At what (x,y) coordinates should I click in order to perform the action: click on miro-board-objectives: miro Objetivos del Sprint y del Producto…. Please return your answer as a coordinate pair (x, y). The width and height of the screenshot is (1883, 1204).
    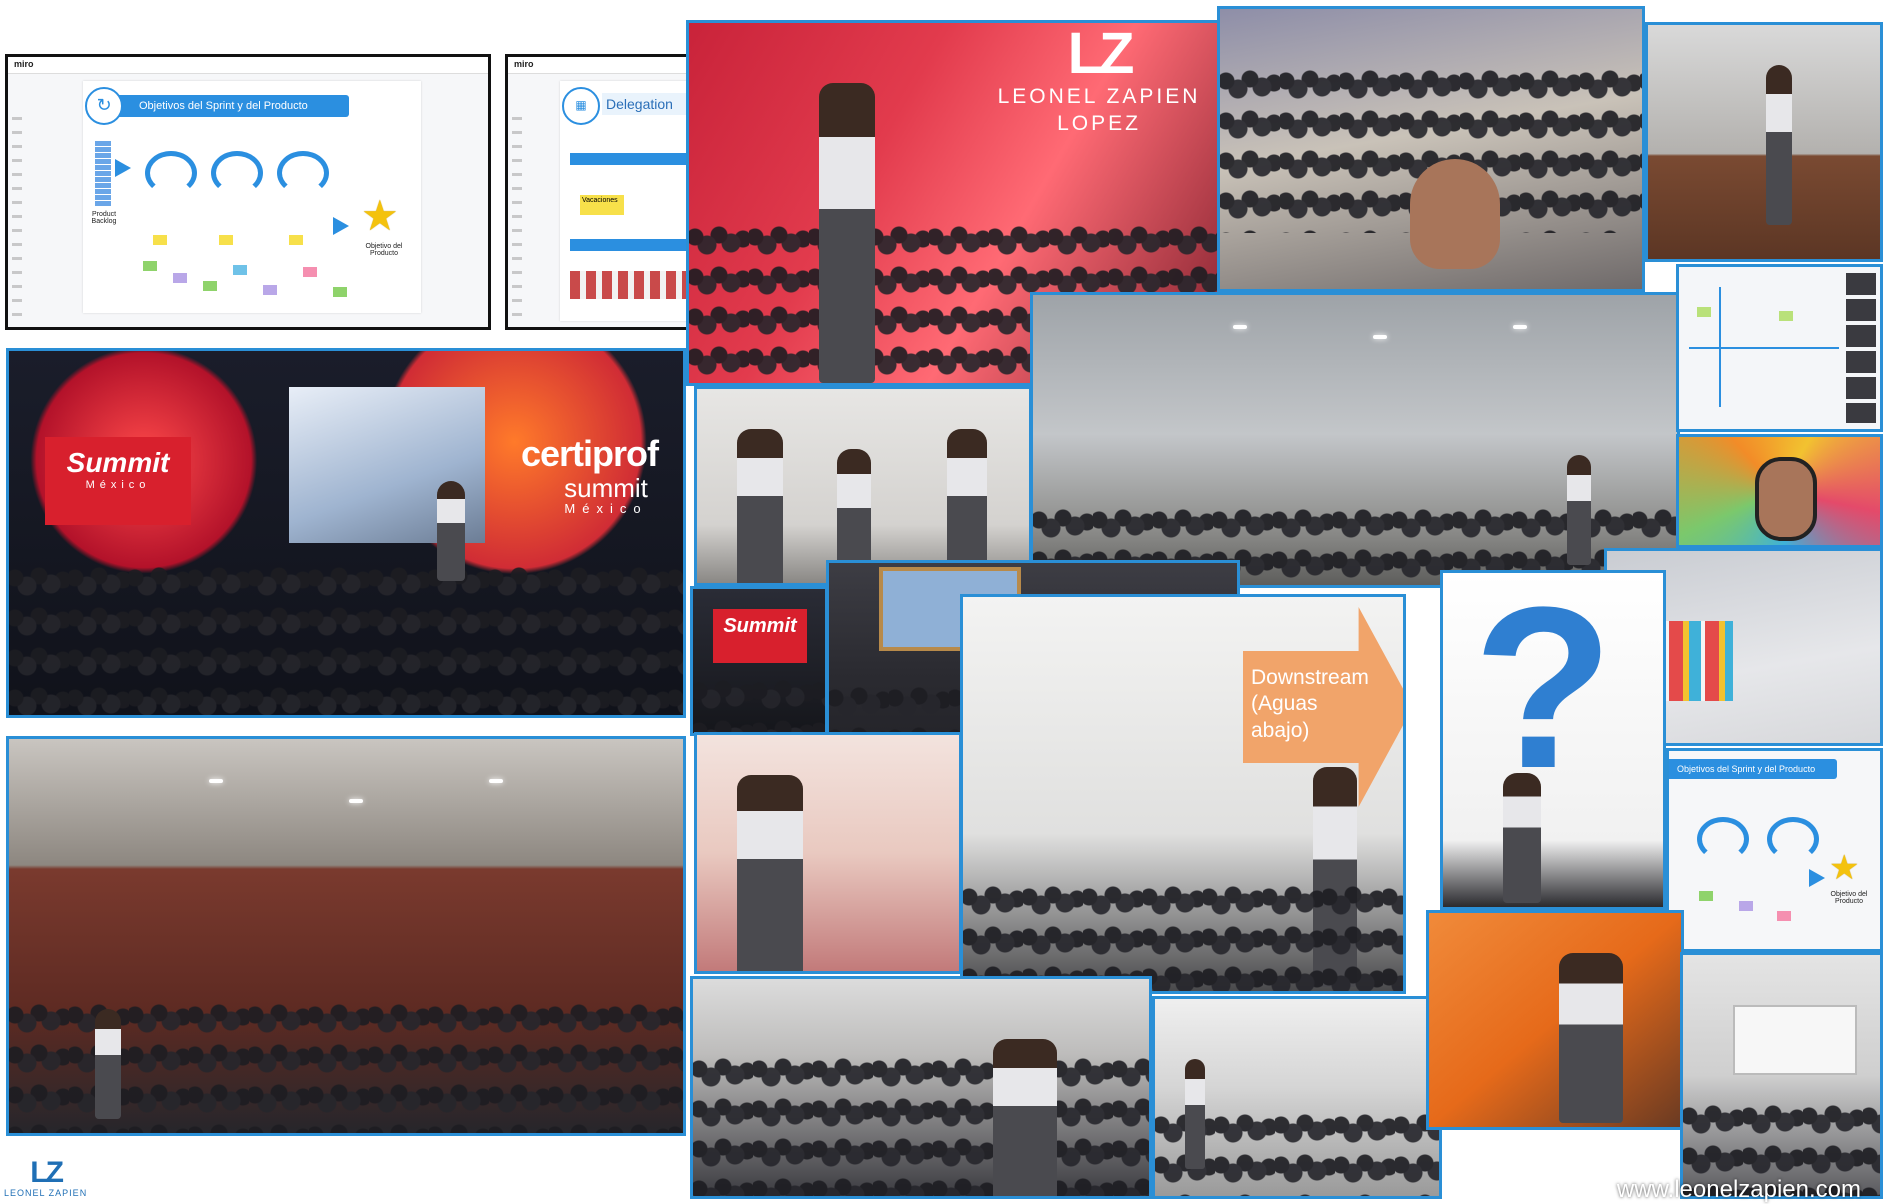
    Looking at the image, I should click on (248, 192).